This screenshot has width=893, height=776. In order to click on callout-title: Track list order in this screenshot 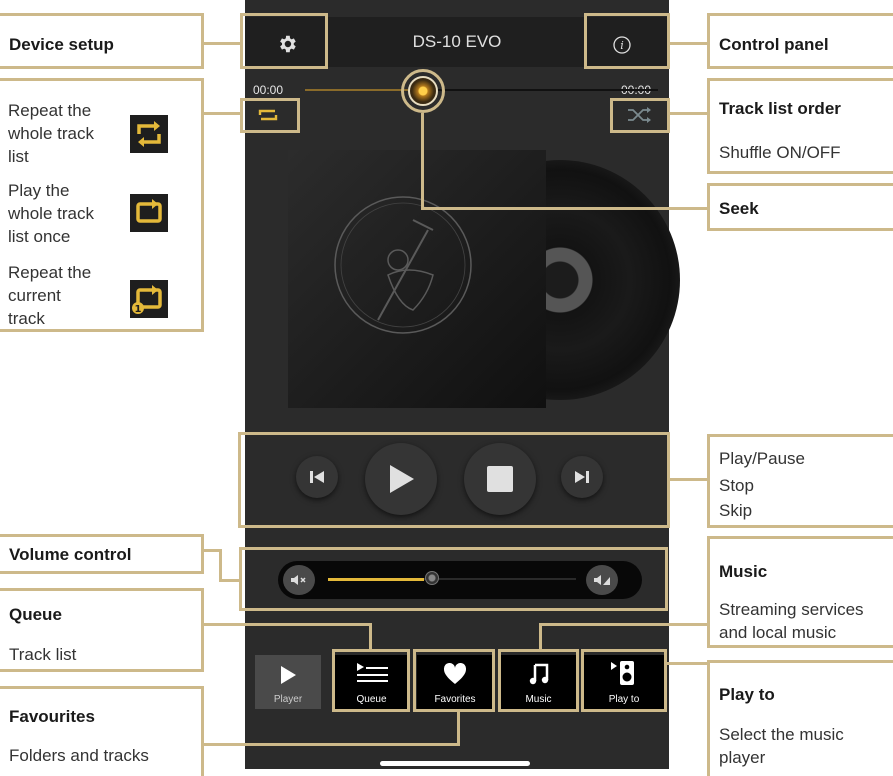, I will do `click(780, 108)`.